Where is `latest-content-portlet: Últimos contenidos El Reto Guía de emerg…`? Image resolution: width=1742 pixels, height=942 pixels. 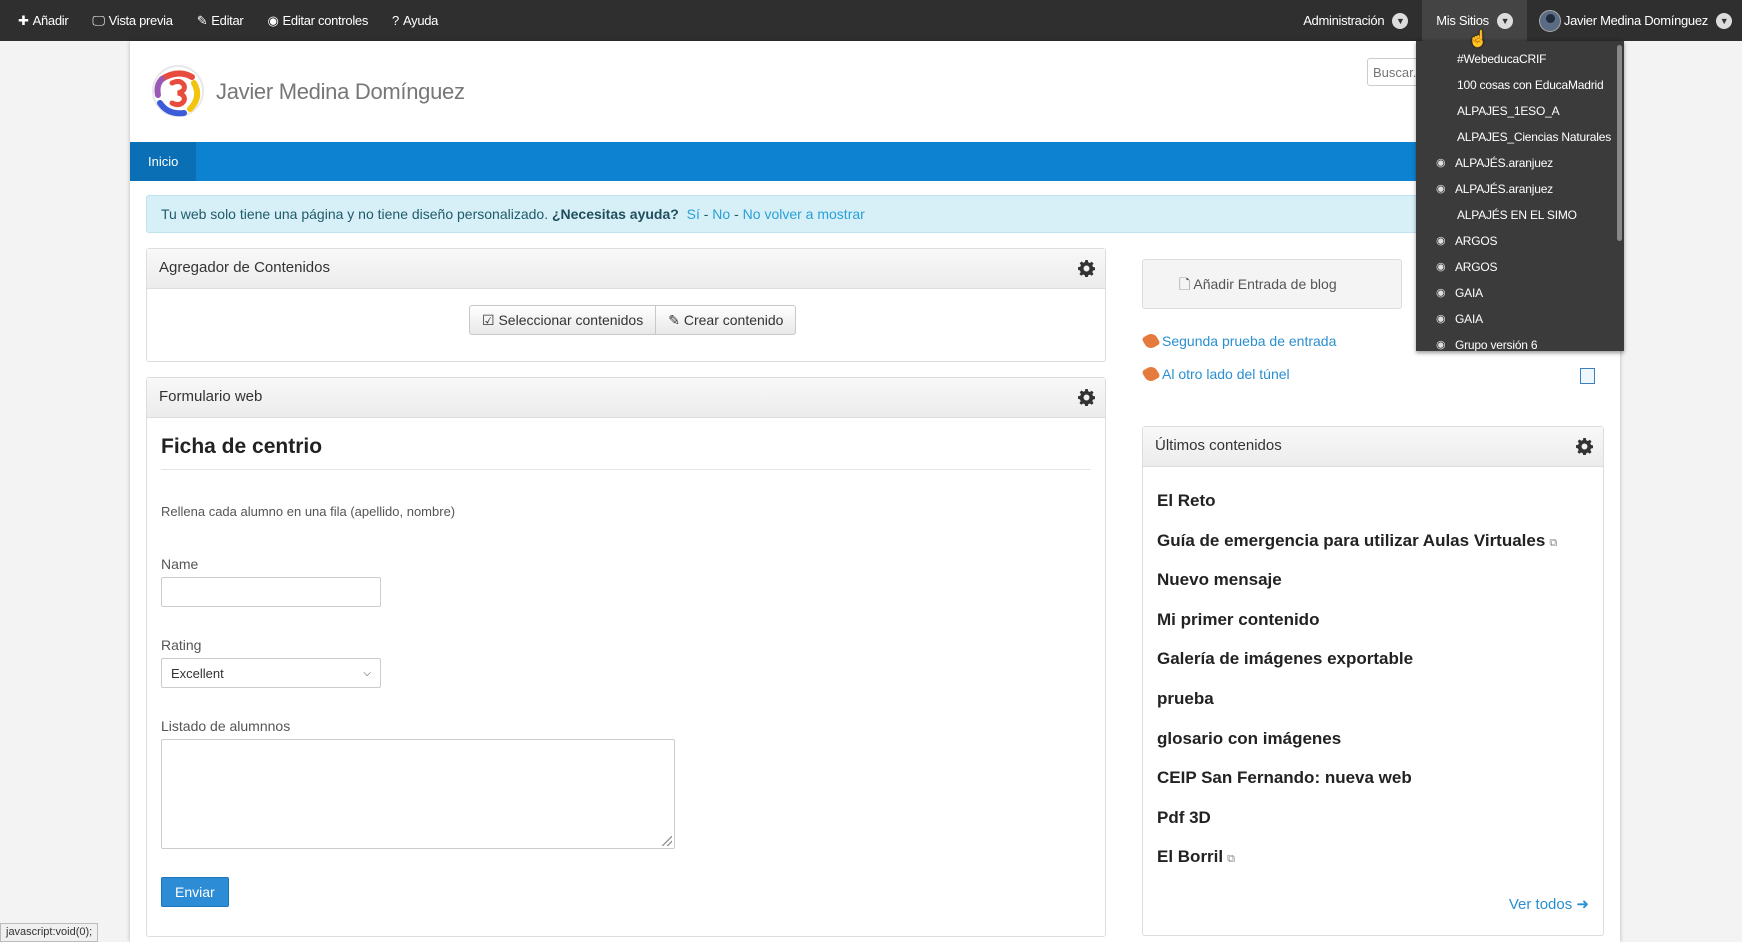
latest-content-portlet: Últimos contenidos El Reto Guía de emerg… is located at coordinates (1373, 681).